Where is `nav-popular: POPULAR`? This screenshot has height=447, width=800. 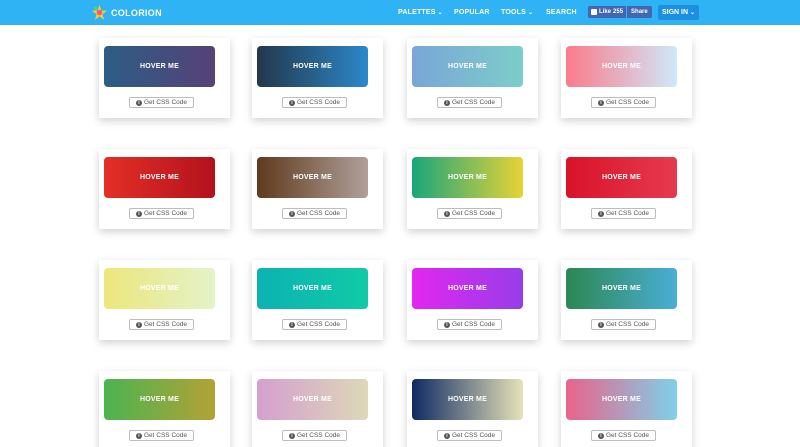 nav-popular: POPULAR is located at coordinates (472, 12).